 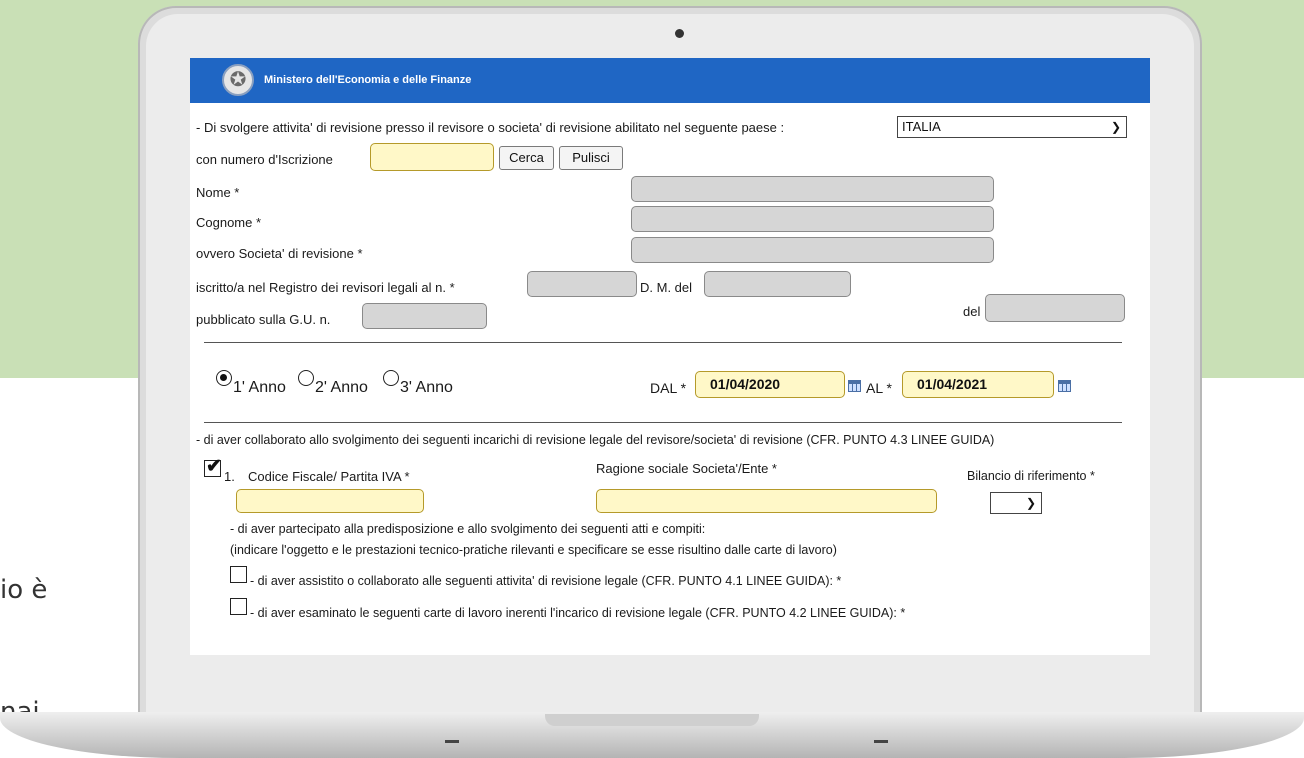 I want to click on incarico-checkbox: ✔, so click(x=213, y=466).